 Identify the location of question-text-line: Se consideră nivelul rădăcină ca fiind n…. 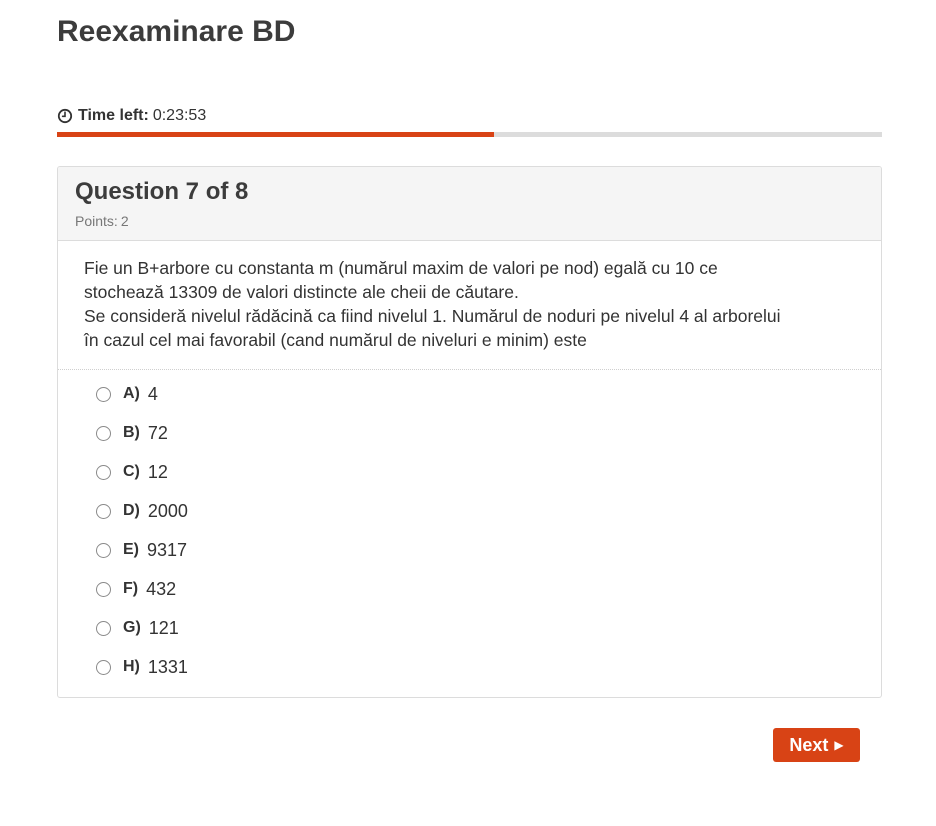
(432, 316).